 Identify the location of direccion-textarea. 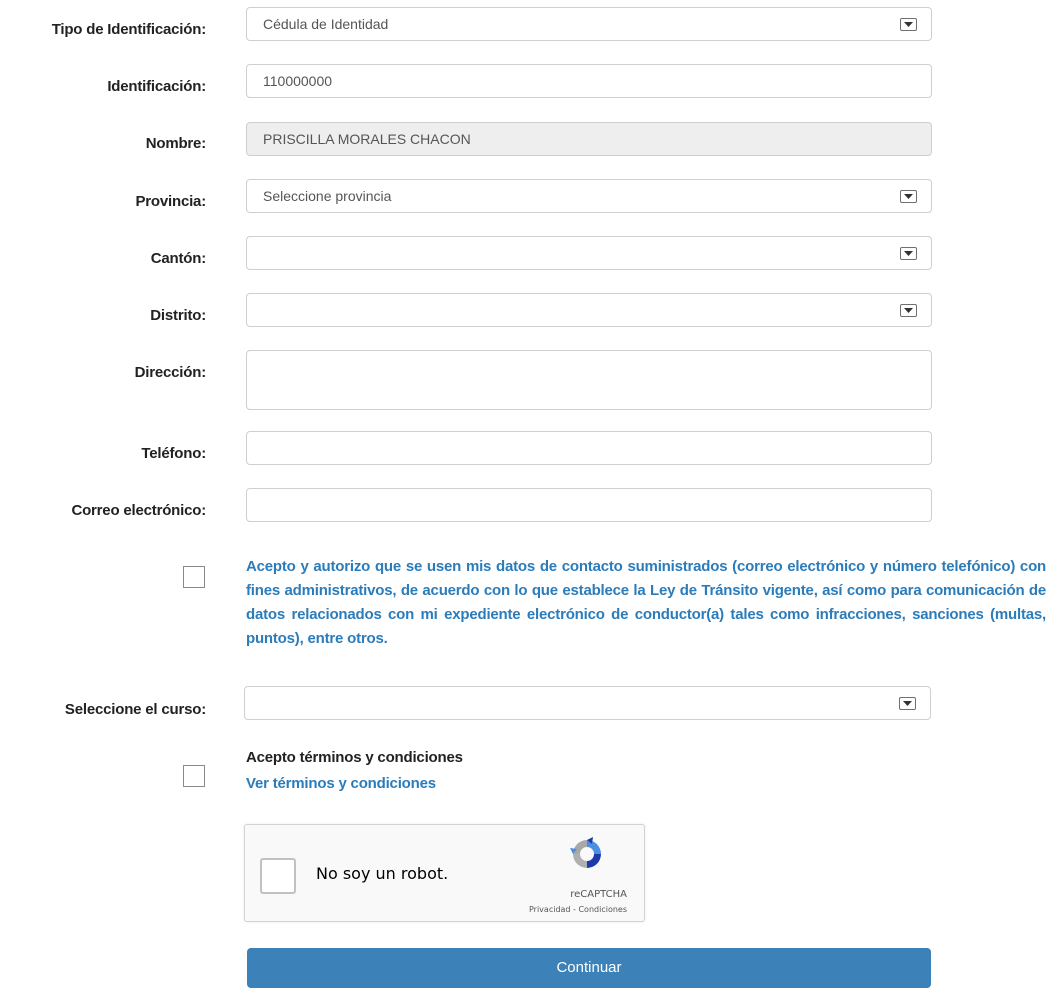
(589, 380).